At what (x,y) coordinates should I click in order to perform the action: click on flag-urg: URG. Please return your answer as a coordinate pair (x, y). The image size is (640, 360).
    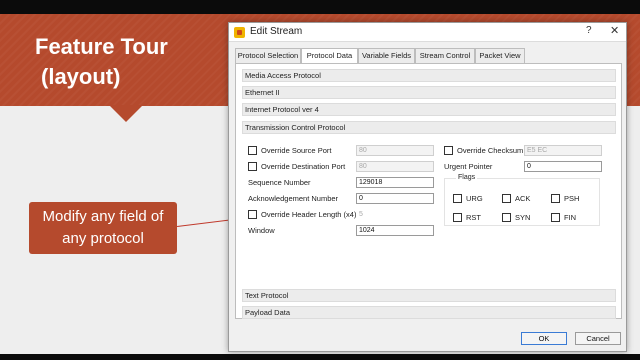
    Looking at the image, I should click on (473, 199).